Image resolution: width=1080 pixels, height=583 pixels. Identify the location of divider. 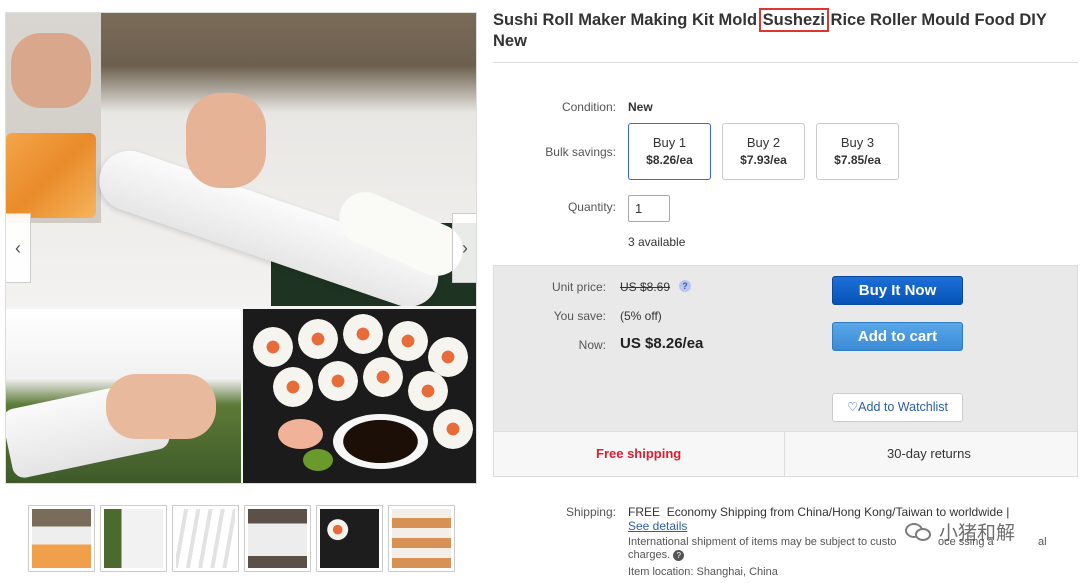
(785, 62).